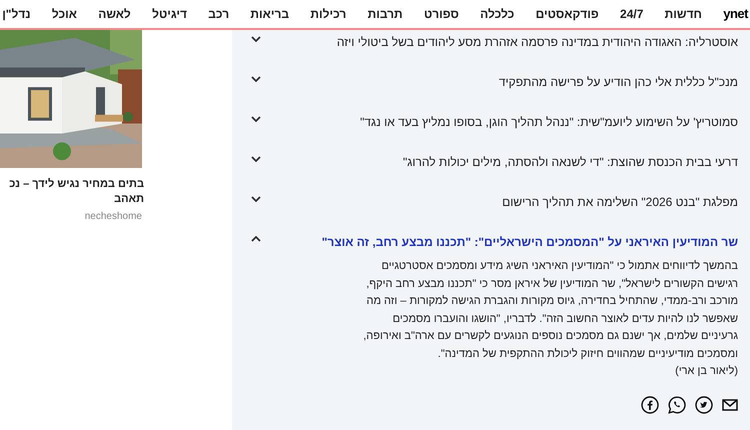  I want to click on ad-source: necheshome, so click(113, 217).